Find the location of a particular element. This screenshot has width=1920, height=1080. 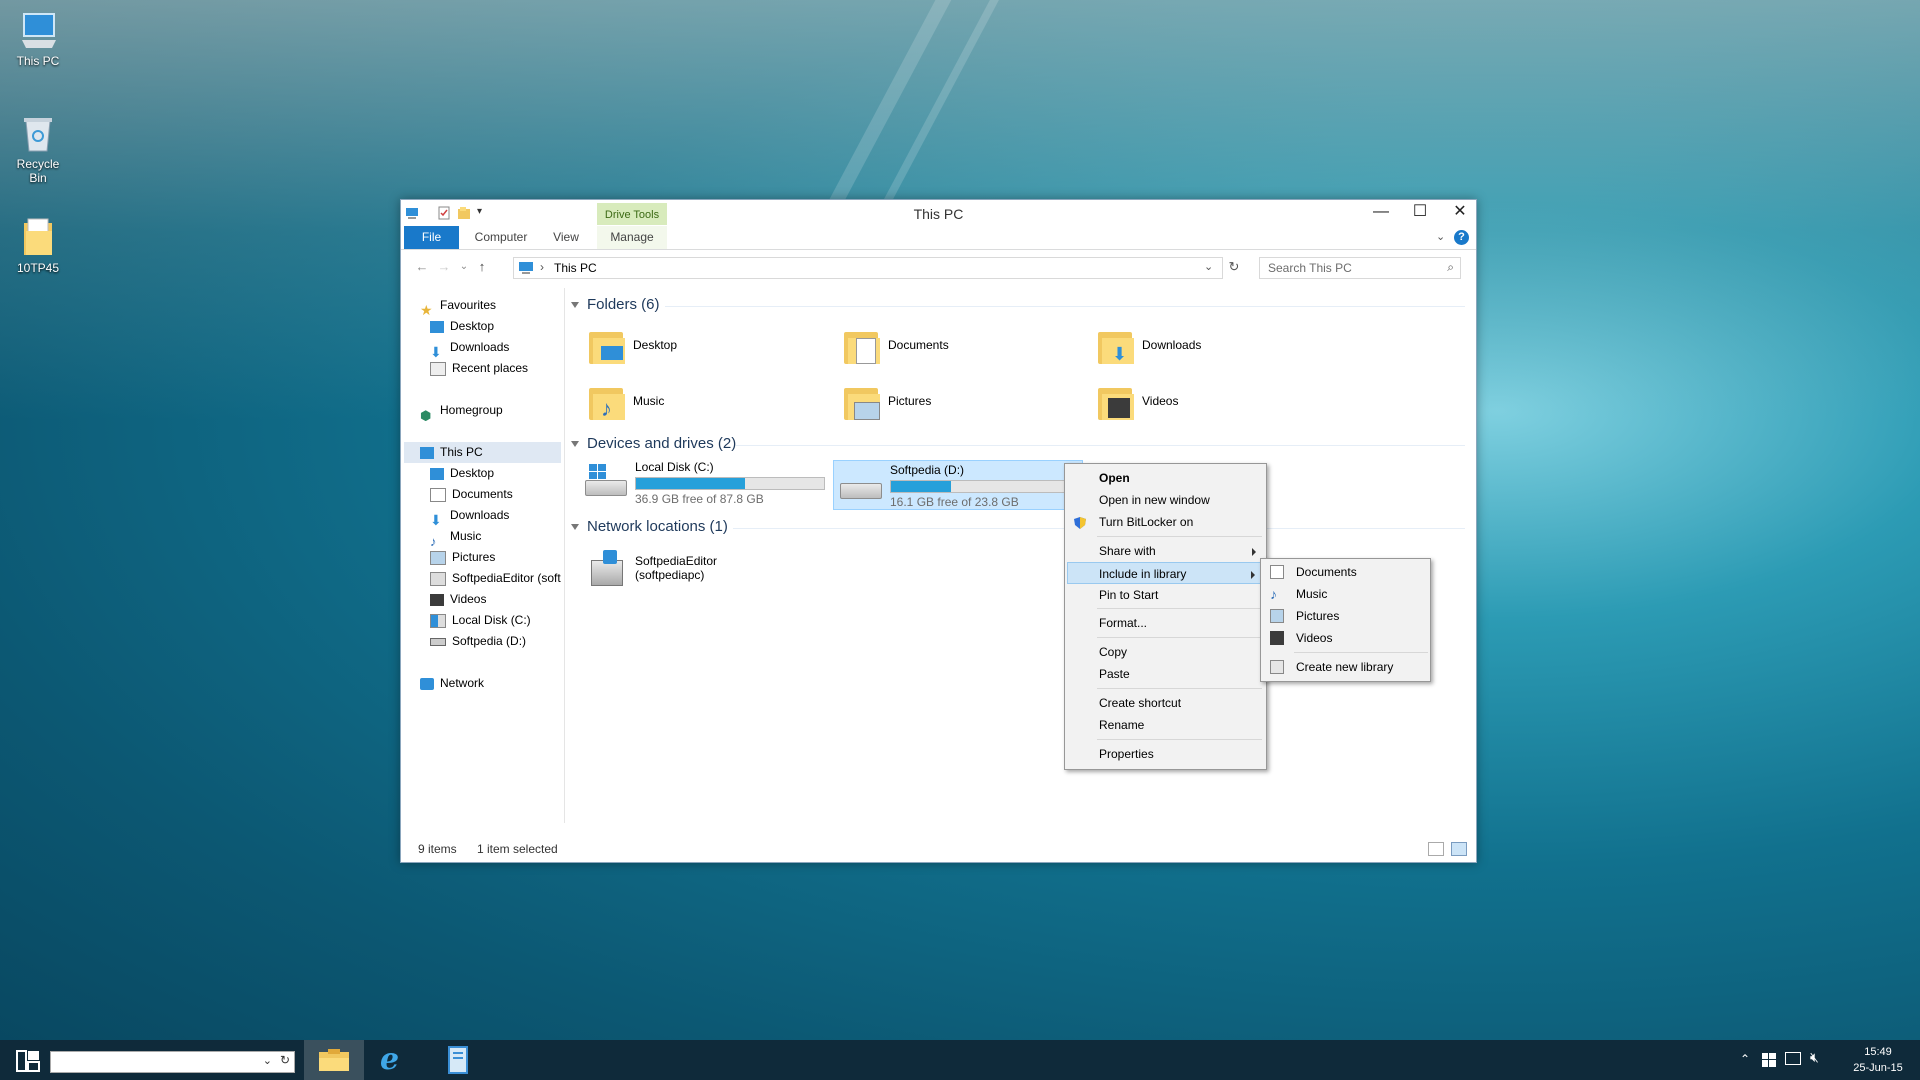

search-box: Search This PC ⌕ is located at coordinates (1360, 268).